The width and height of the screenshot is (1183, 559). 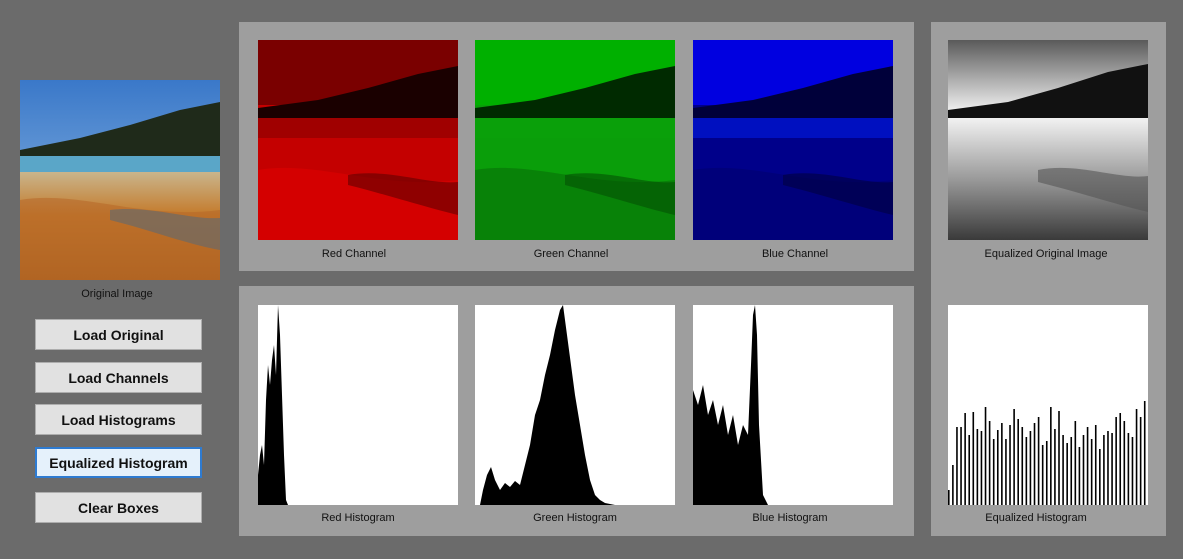 What do you see at coordinates (575, 140) in the screenshot?
I see `green-channel-image` at bounding box center [575, 140].